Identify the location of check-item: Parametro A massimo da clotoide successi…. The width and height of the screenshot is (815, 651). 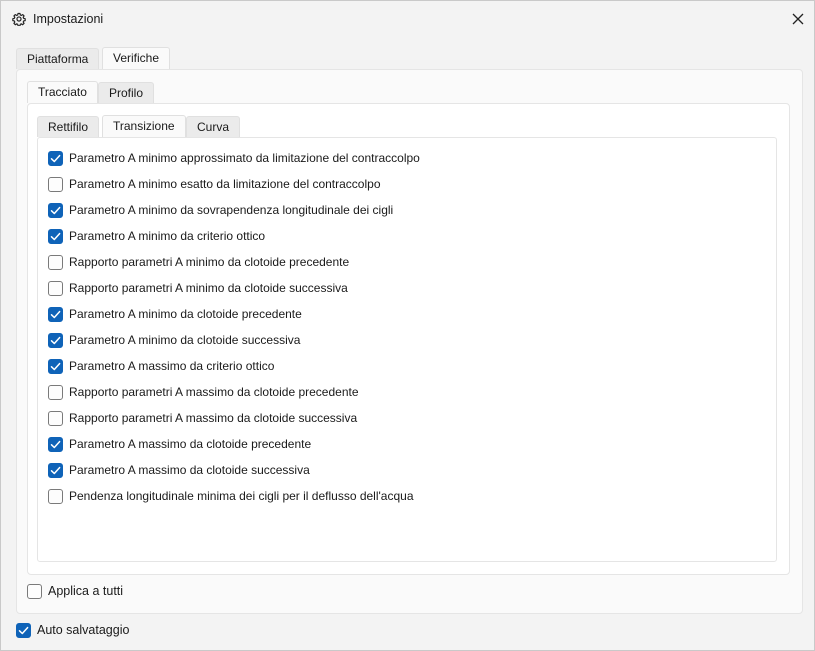
(179, 470).